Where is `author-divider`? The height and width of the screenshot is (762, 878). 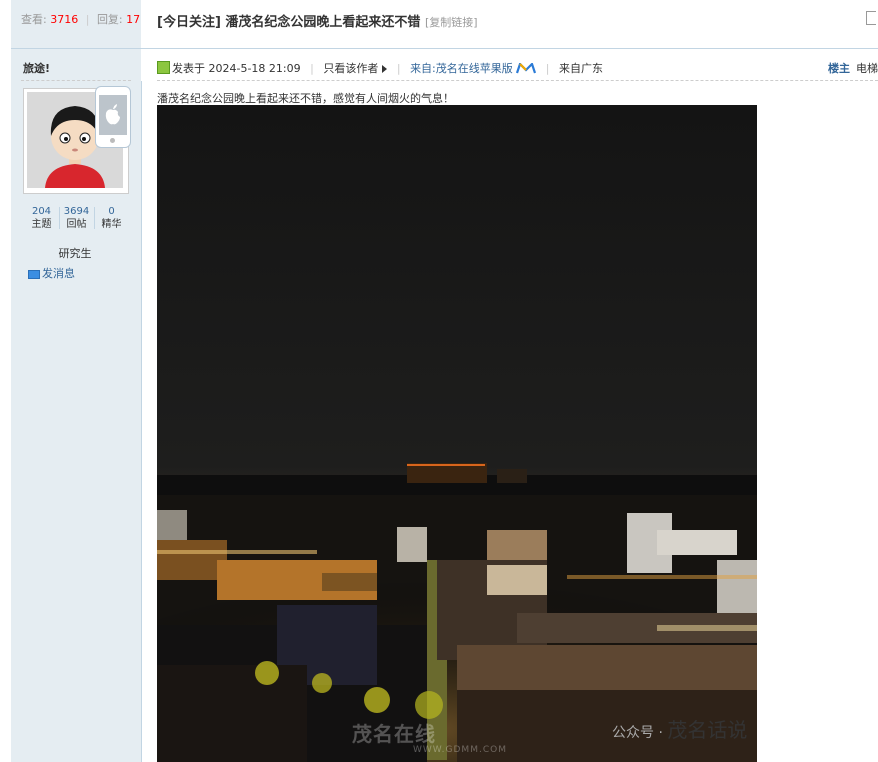
author-divider is located at coordinates (76, 80).